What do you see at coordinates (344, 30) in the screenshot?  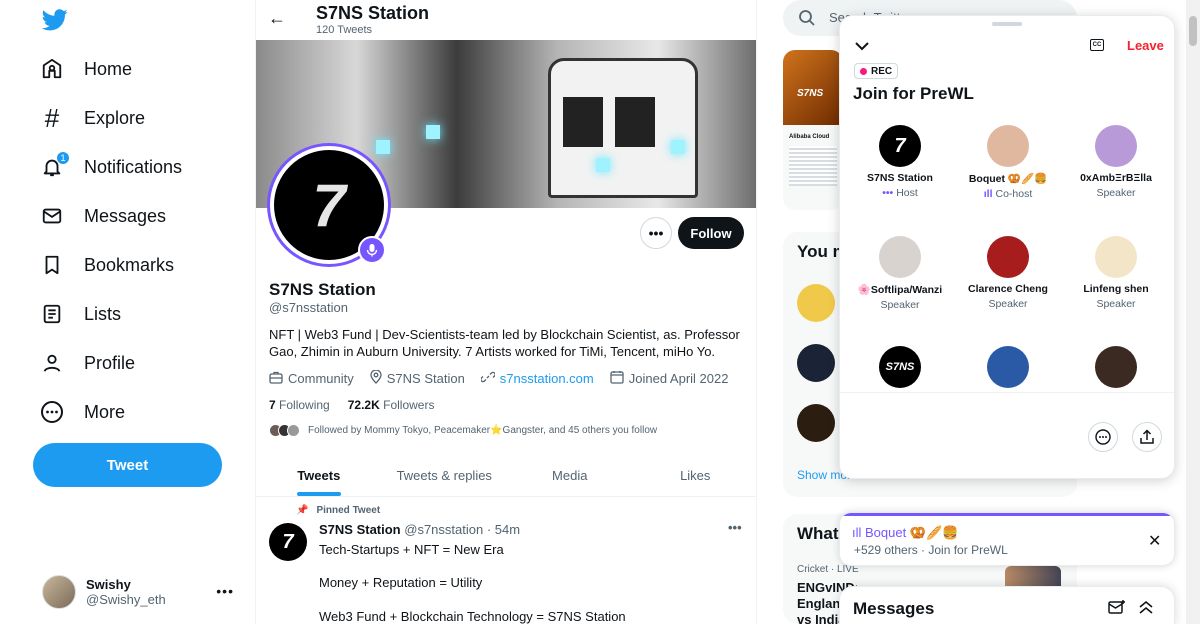 I see `tweet-count: 120 Tweets` at bounding box center [344, 30].